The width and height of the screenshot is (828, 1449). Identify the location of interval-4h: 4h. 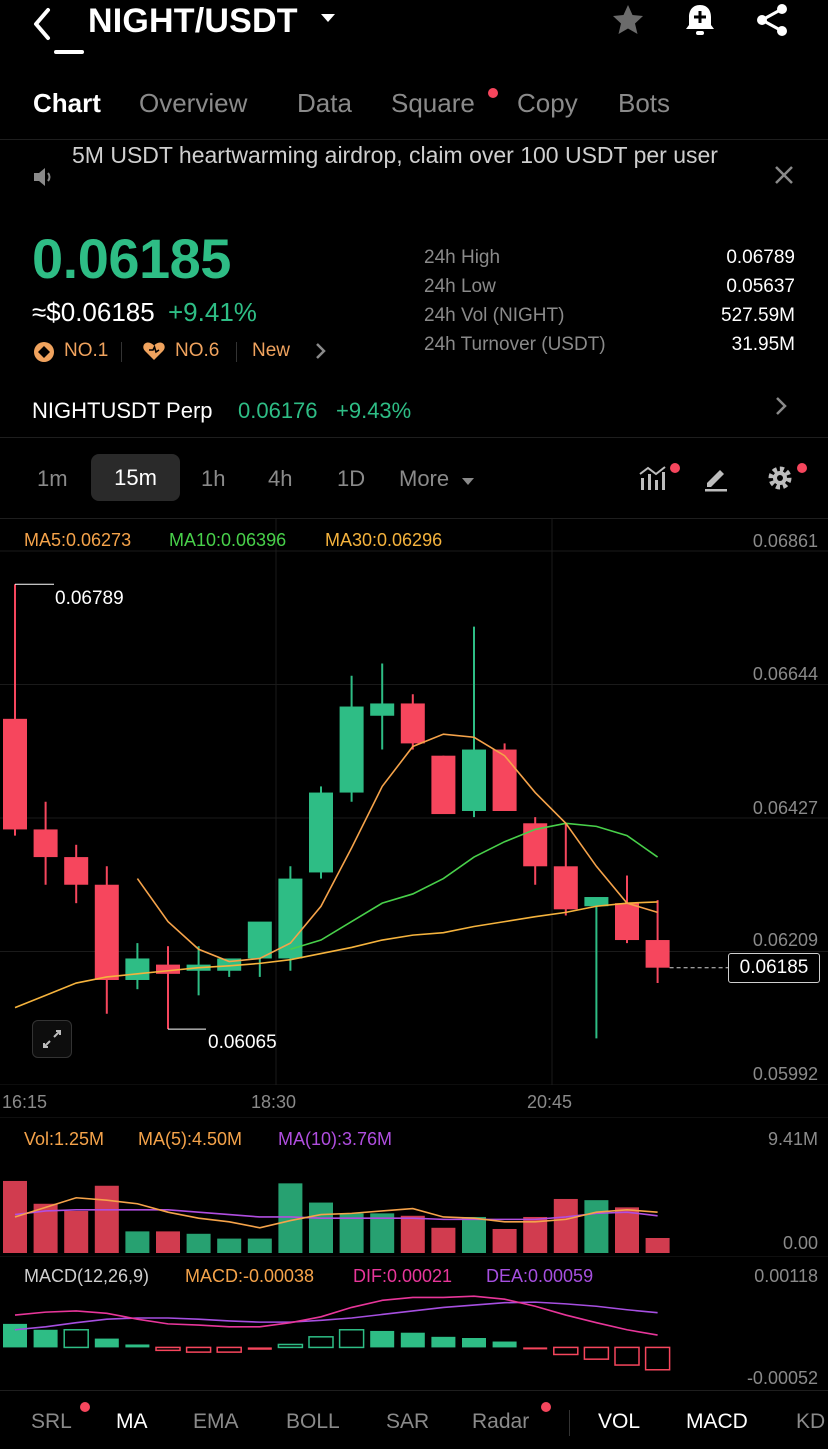
(280, 479).